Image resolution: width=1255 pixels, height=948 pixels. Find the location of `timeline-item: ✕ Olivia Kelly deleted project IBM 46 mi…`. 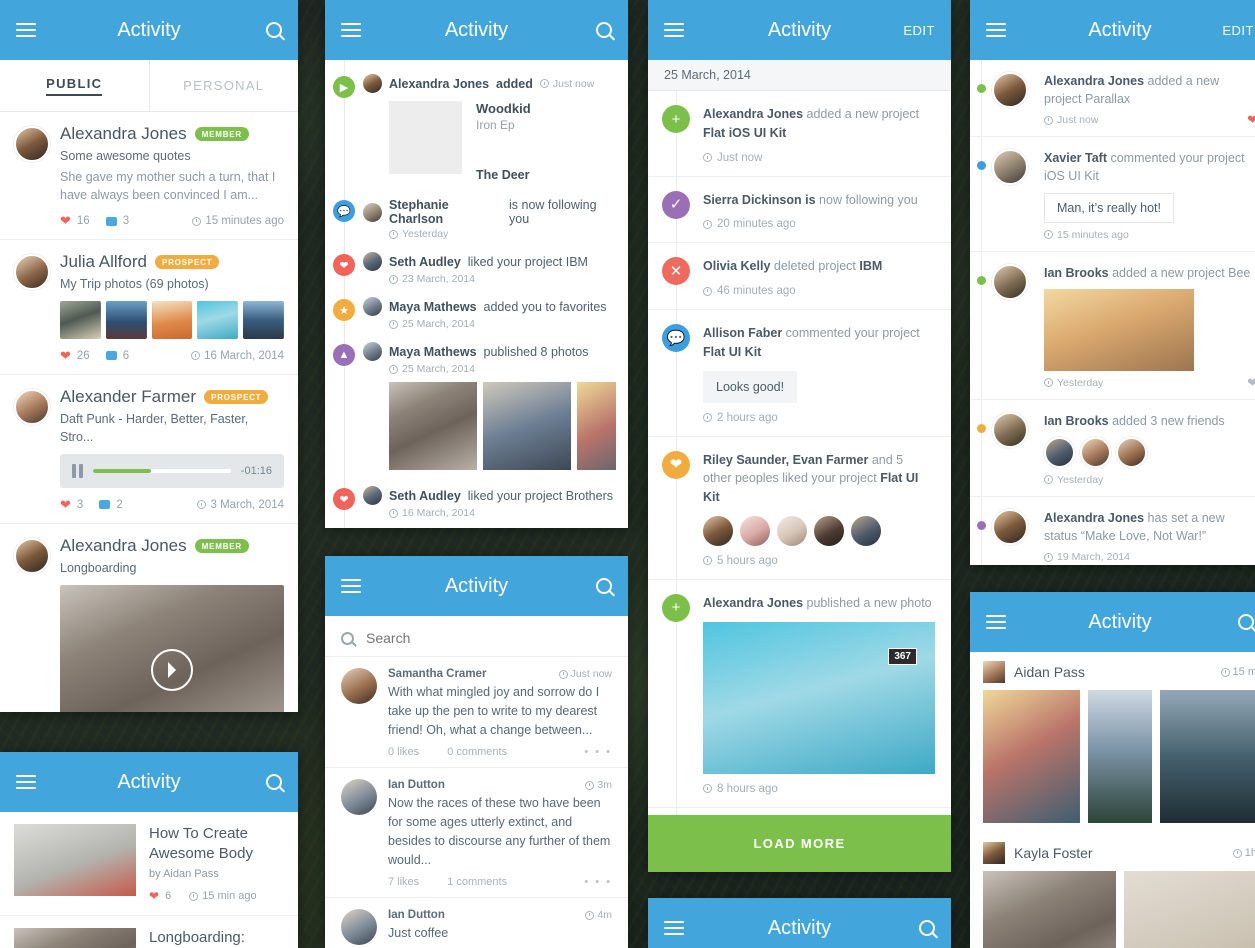

timeline-item: ✕ Olivia Kelly deleted project IBM 46 mi… is located at coordinates (799, 276).